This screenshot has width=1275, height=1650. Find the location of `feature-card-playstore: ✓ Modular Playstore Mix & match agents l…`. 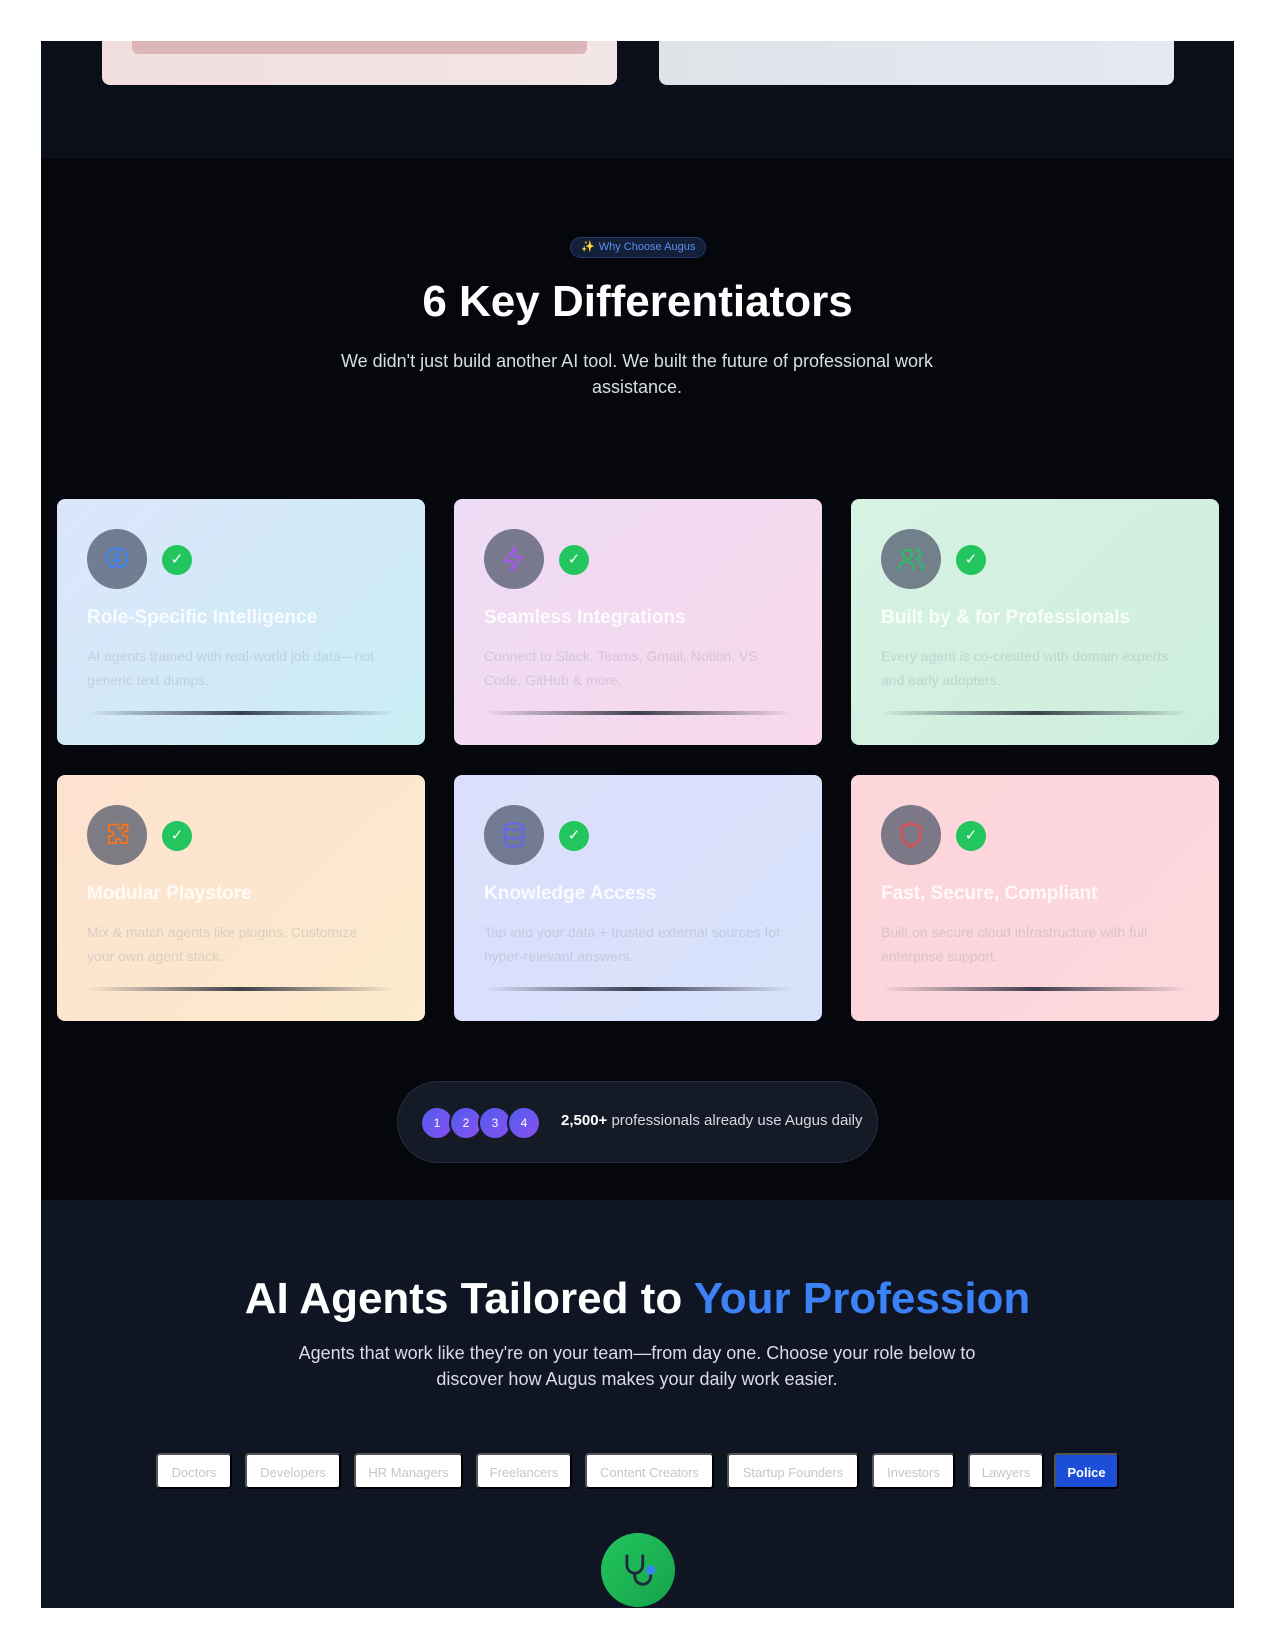

feature-card-playstore: ✓ Modular Playstore Mix & match agents l… is located at coordinates (241, 898).